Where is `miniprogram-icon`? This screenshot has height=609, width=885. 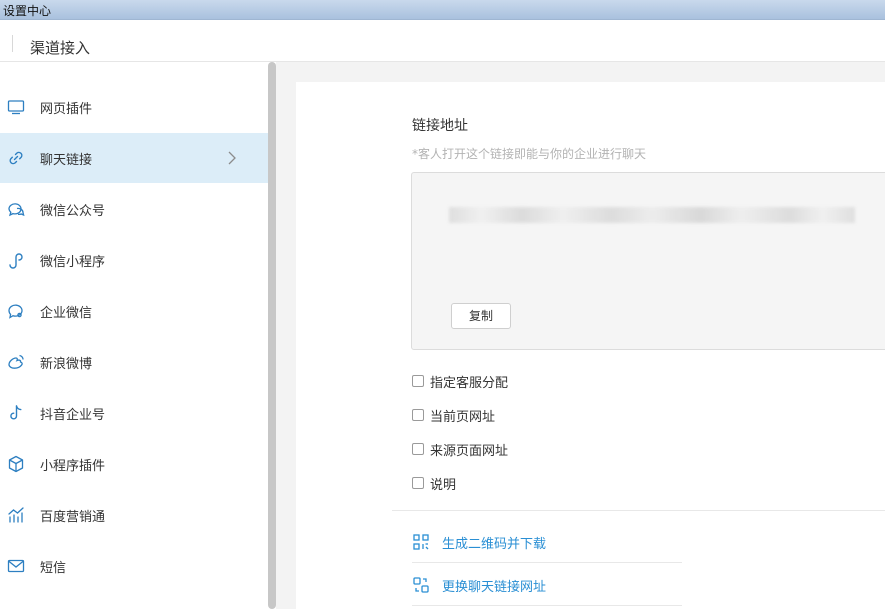 miniprogram-icon is located at coordinates (16, 260).